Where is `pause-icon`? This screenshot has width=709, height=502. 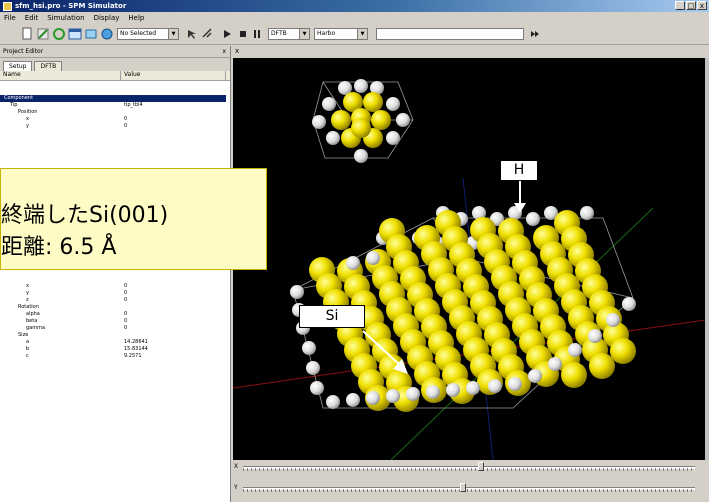 pause-icon is located at coordinates (257, 34).